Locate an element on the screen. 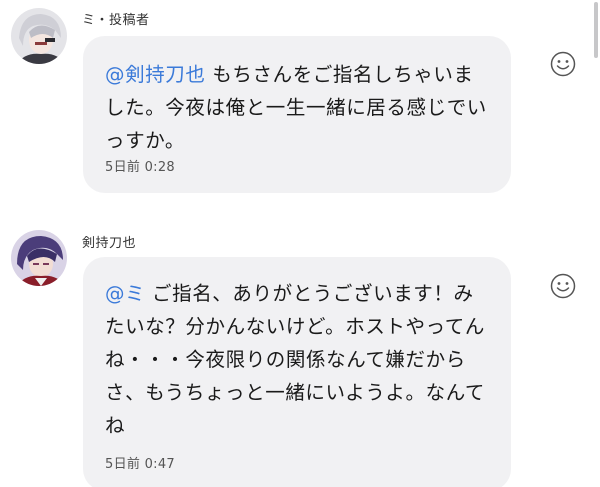 The image size is (600, 487). author-name: ミ・投稿者 is located at coordinates (116, 18).